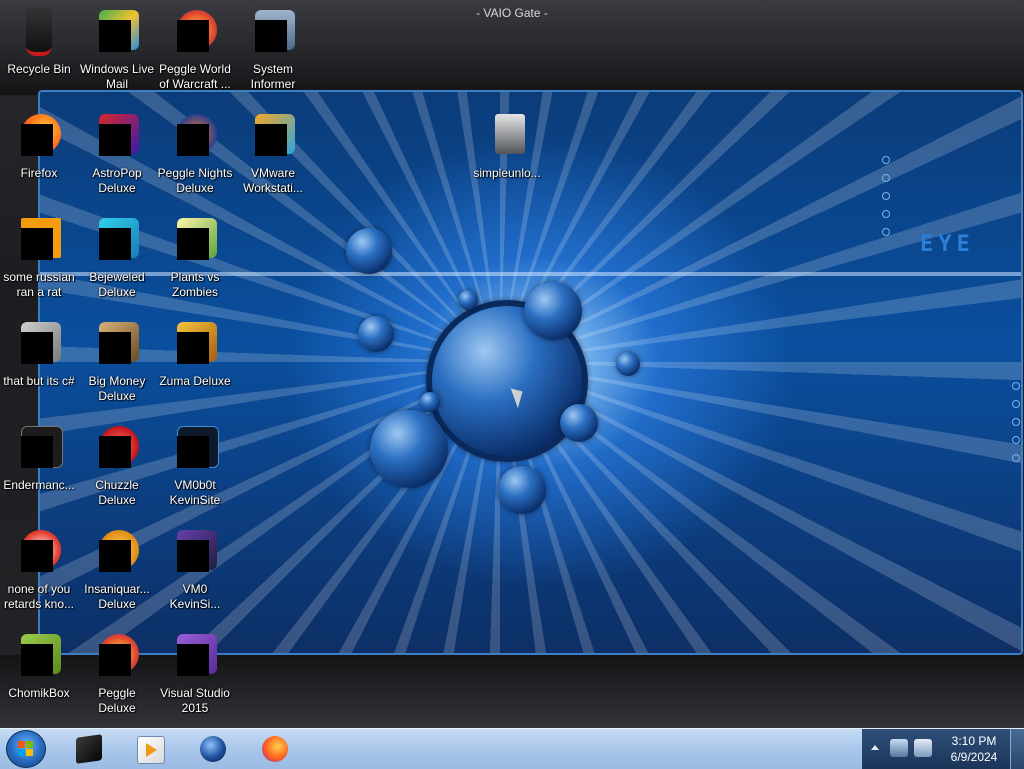 The width and height of the screenshot is (1024, 769). Describe the element at coordinates (117, 448) in the screenshot. I see `chuzzle-icon` at that location.